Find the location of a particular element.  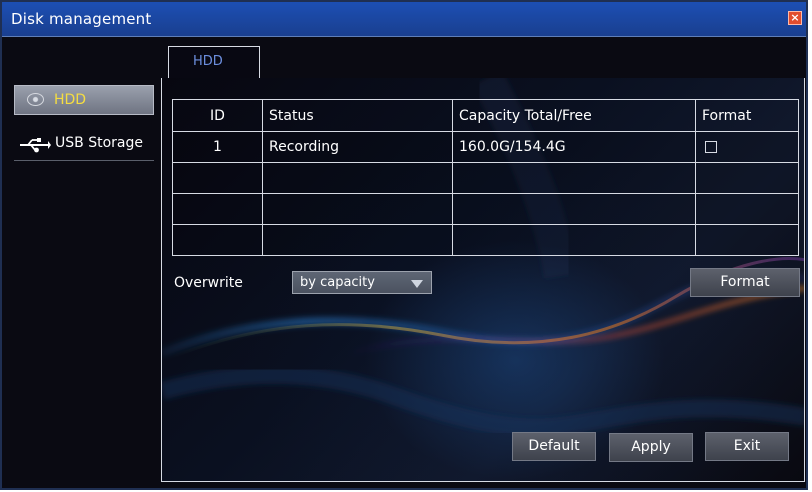

overwrite-dropdown: by capacity is located at coordinates (362, 282).